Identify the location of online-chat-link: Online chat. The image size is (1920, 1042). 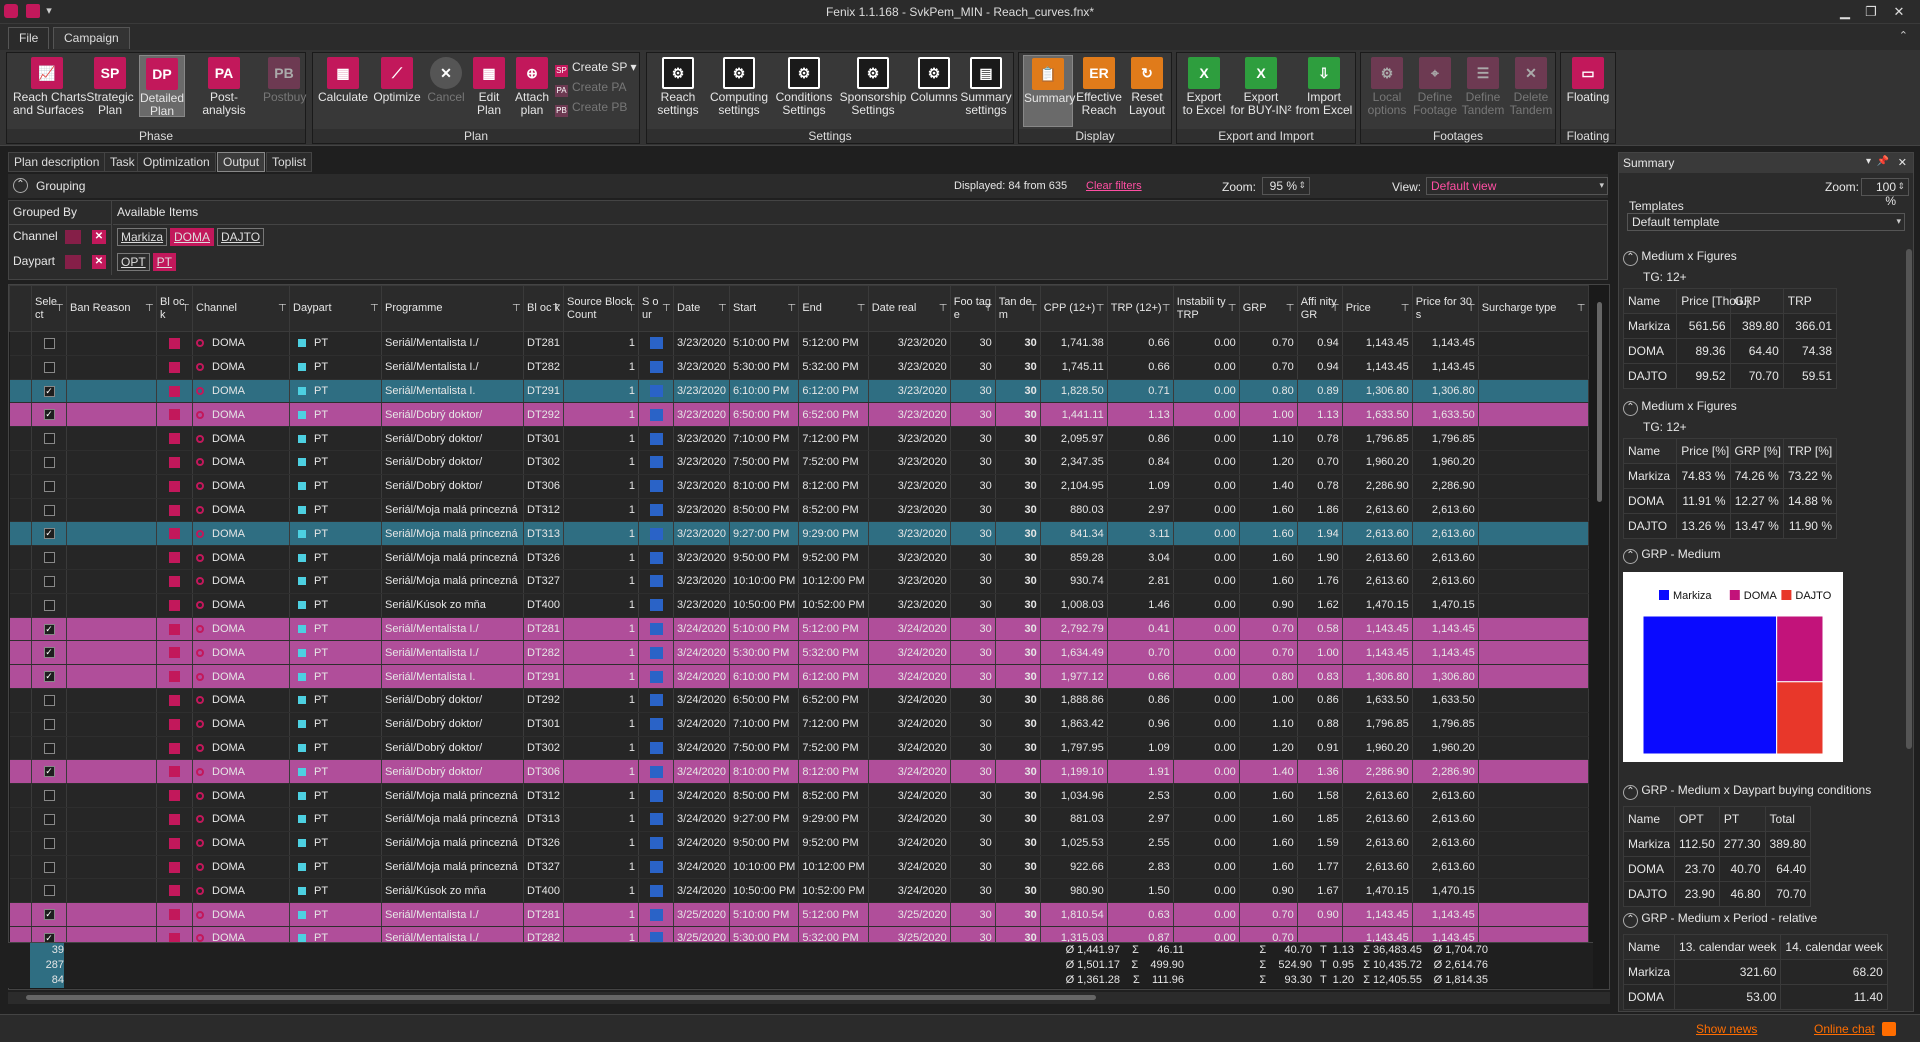
(1844, 1029).